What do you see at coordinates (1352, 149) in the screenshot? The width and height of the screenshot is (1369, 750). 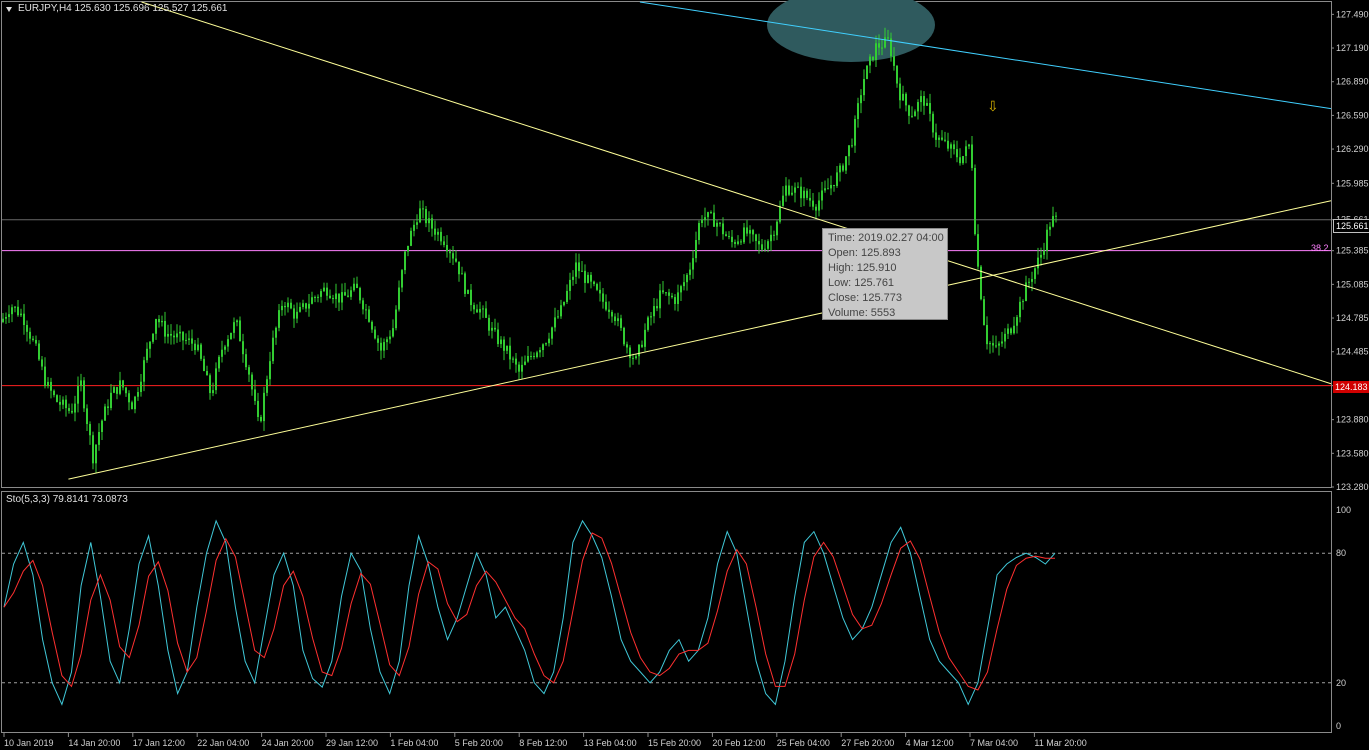 I see `price-tick-label: 126.290` at bounding box center [1352, 149].